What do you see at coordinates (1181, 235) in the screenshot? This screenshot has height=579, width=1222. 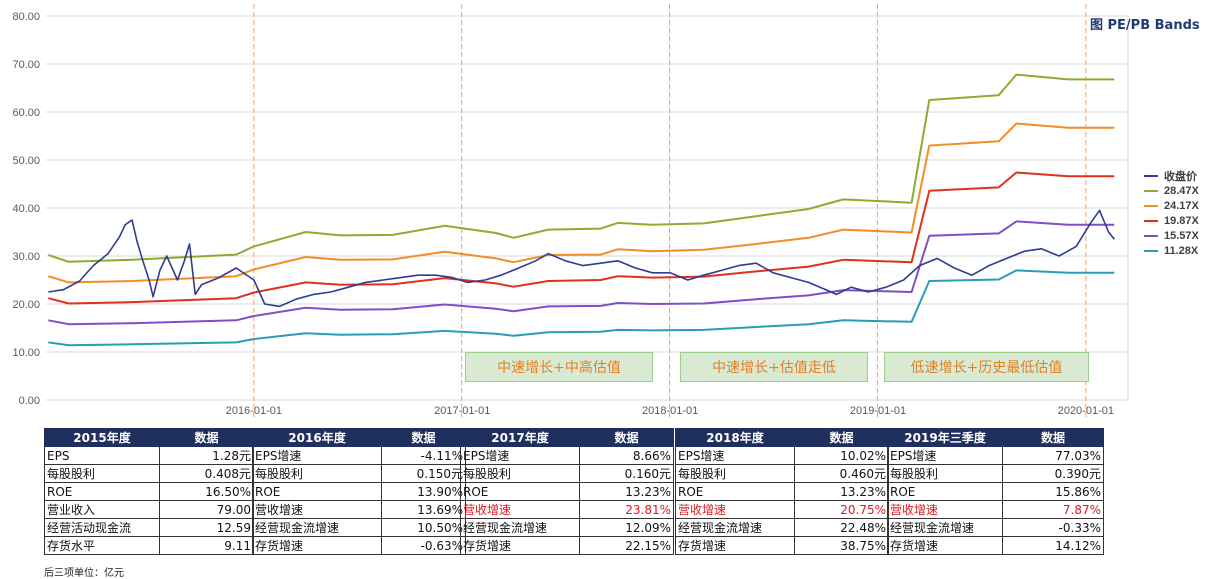 I see `legend-label: 15.57X` at bounding box center [1181, 235].